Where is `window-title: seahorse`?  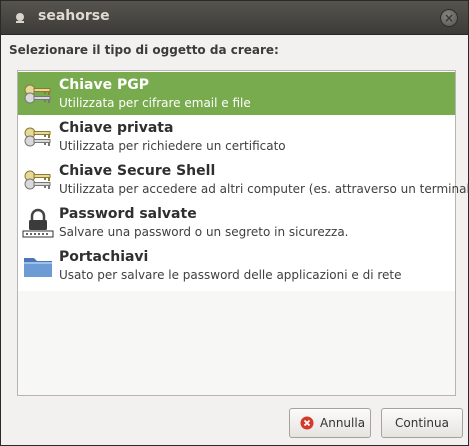 window-title: seahorse is located at coordinates (74, 16).